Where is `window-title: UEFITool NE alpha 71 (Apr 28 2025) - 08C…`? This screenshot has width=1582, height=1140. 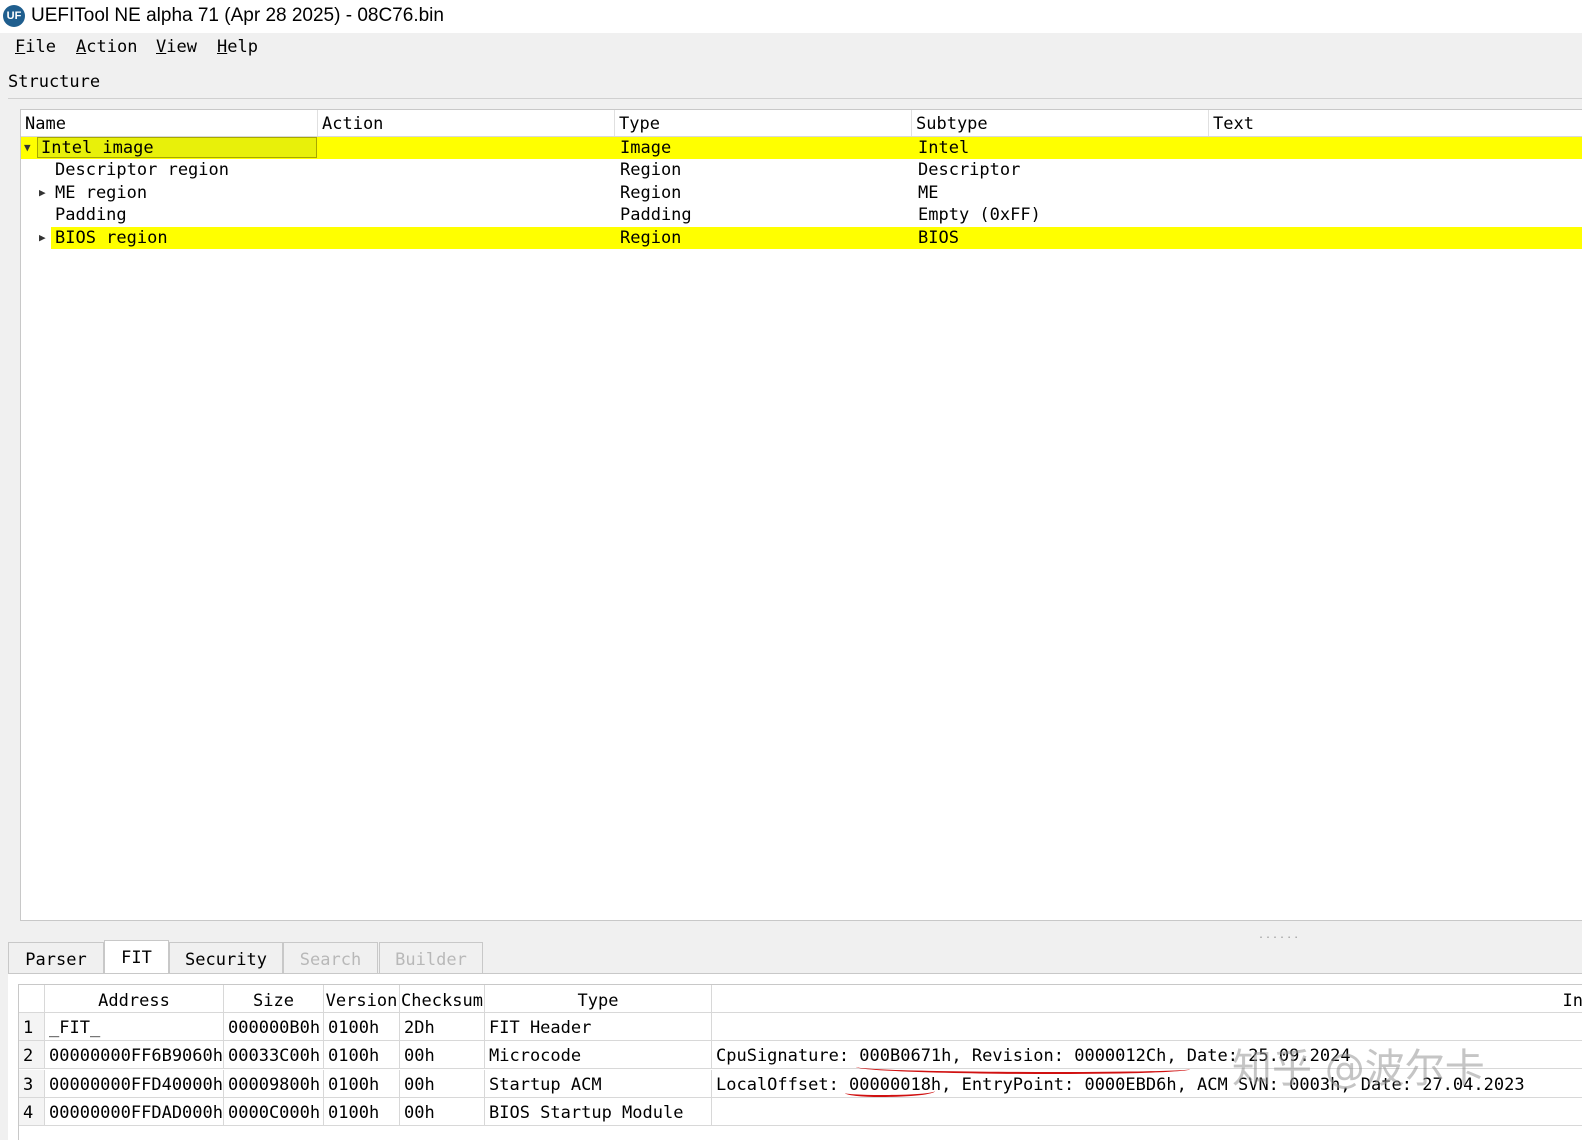
window-title: UEFITool NE alpha 71 (Apr 28 2025) - 08C… is located at coordinates (237, 15).